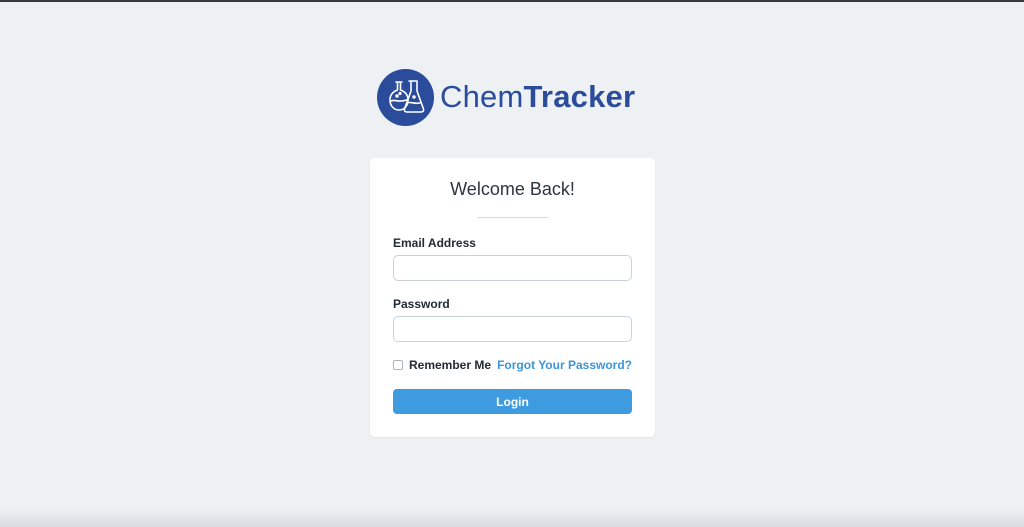  I want to click on remember-me-label: Remember Me, so click(450, 365).